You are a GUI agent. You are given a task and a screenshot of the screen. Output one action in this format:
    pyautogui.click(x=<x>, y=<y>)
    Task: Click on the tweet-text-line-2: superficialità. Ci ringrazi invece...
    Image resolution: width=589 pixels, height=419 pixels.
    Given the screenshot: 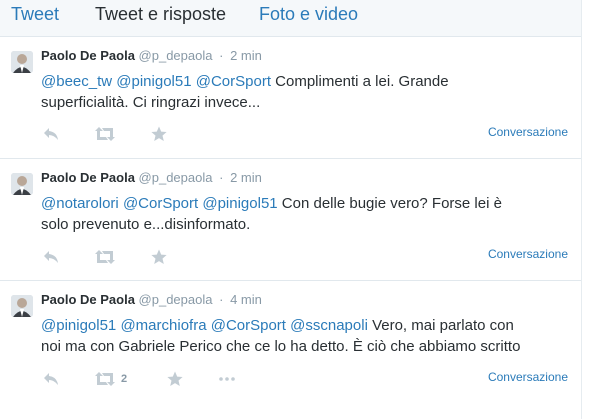 What is the action you would take?
    pyautogui.click(x=151, y=102)
    